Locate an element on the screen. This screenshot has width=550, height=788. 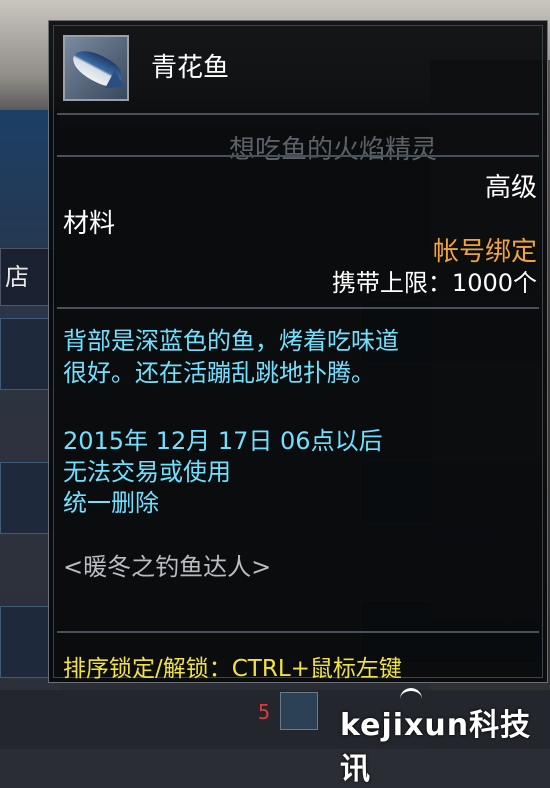
sort-lock-hint: 排序锁定/解锁：CTRL+鼠标左键 is located at coordinates (232, 669).